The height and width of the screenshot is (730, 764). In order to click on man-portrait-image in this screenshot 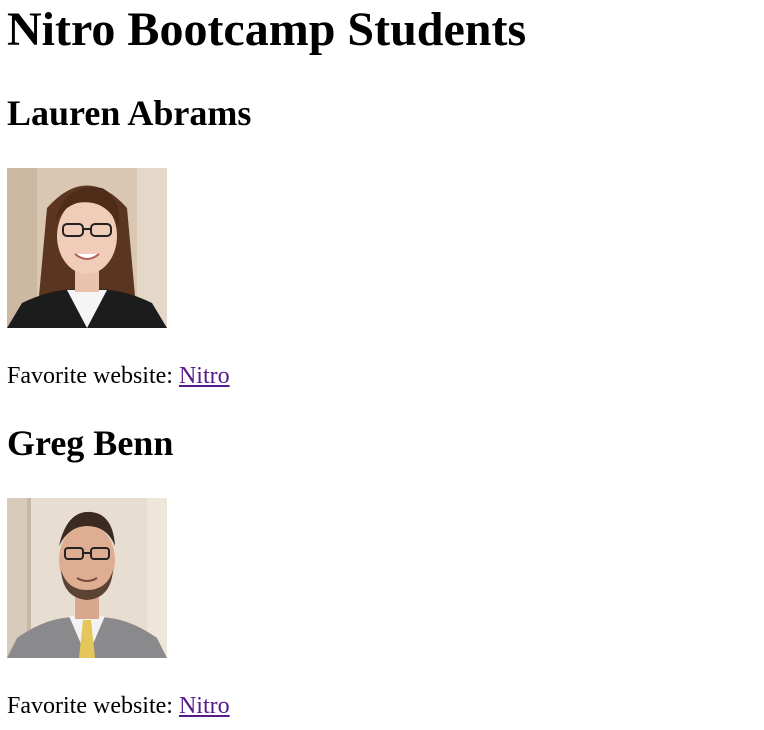, I will do `click(87, 578)`.